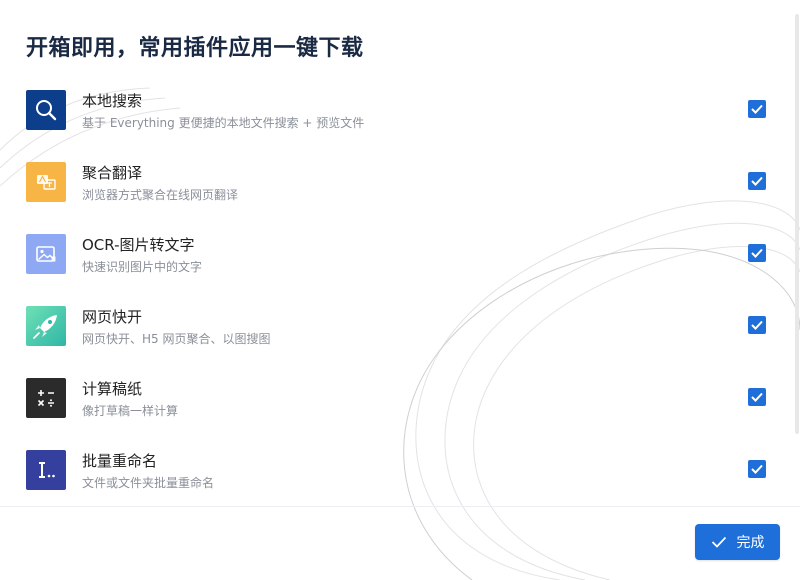 This screenshot has width=800, height=580. What do you see at coordinates (400, 399) in the screenshot?
I see `plugin-item-calculator: 计算稿纸 像打草稿一样计算` at bounding box center [400, 399].